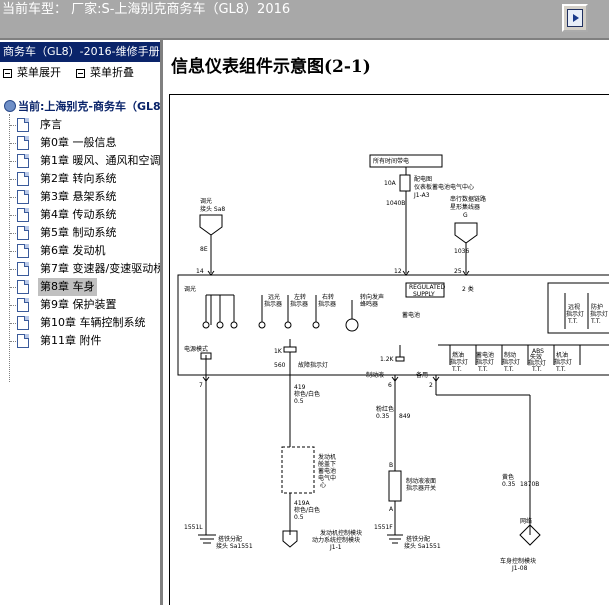 This screenshot has width=609, height=605. I want to click on tree-item-label: 第1章 暖风、通风和空调, so click(100, 160).